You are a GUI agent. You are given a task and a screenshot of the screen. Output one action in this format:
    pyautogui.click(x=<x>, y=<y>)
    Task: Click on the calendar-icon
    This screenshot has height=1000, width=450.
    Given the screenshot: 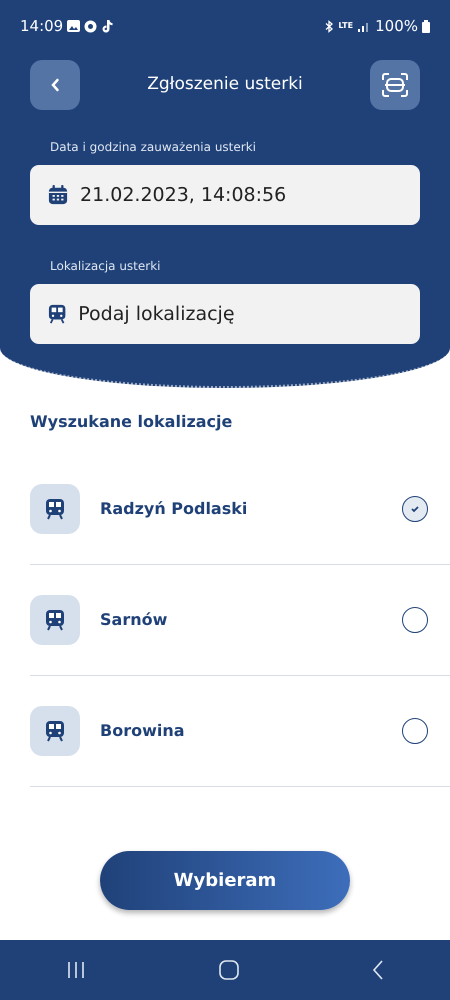 What is the action you would take?
    pyautogui.click(x=58, y=195)
    